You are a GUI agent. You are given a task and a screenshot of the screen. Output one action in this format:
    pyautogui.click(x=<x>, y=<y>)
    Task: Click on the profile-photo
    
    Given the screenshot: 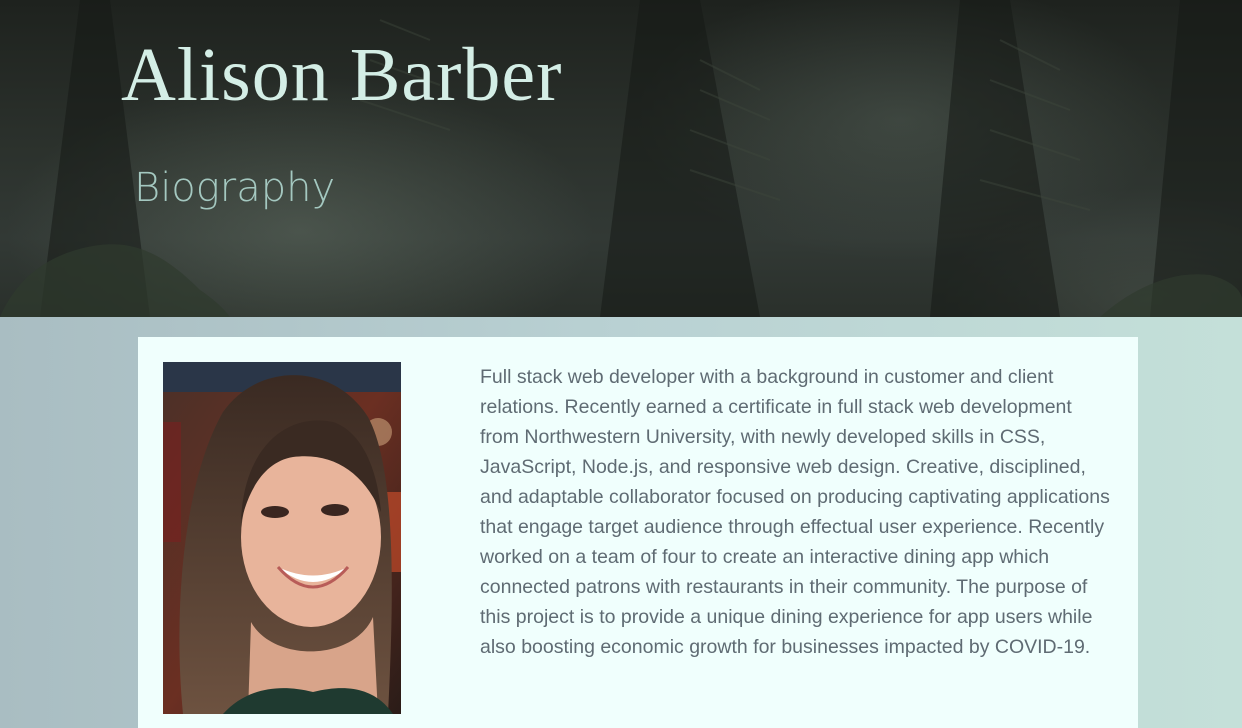 What is the action you would take?
    pyautogui.click(x=282, y=538)
    